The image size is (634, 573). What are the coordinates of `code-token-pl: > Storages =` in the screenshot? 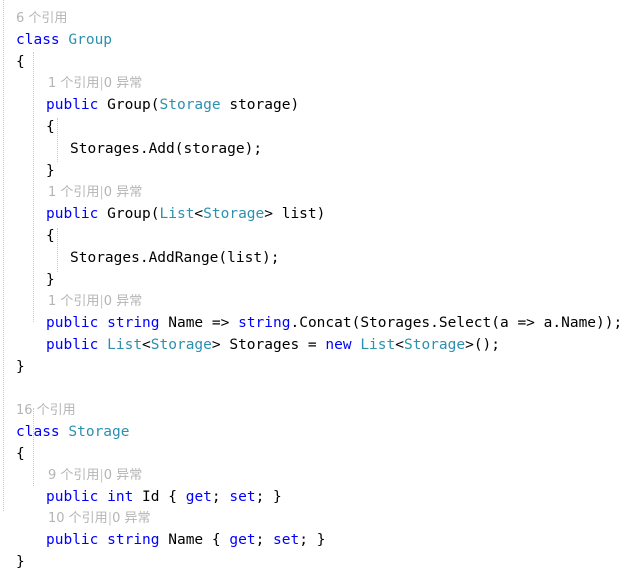 It's located at (268, 345).